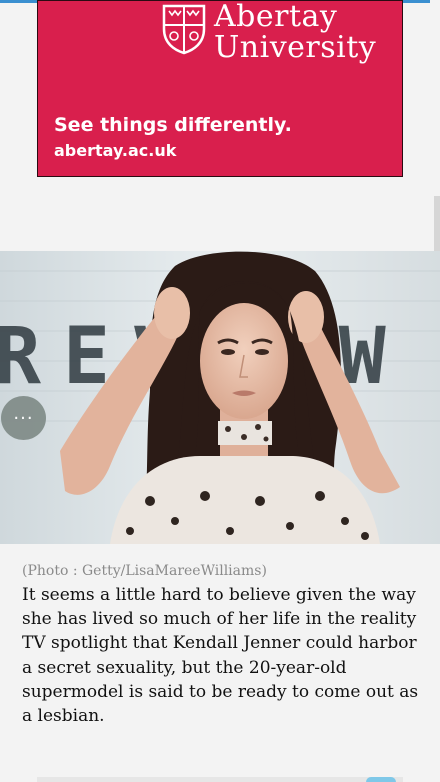 This screenshot has height=782, width=440. I want to click on more-options-icon: ···, so click(23, 418).